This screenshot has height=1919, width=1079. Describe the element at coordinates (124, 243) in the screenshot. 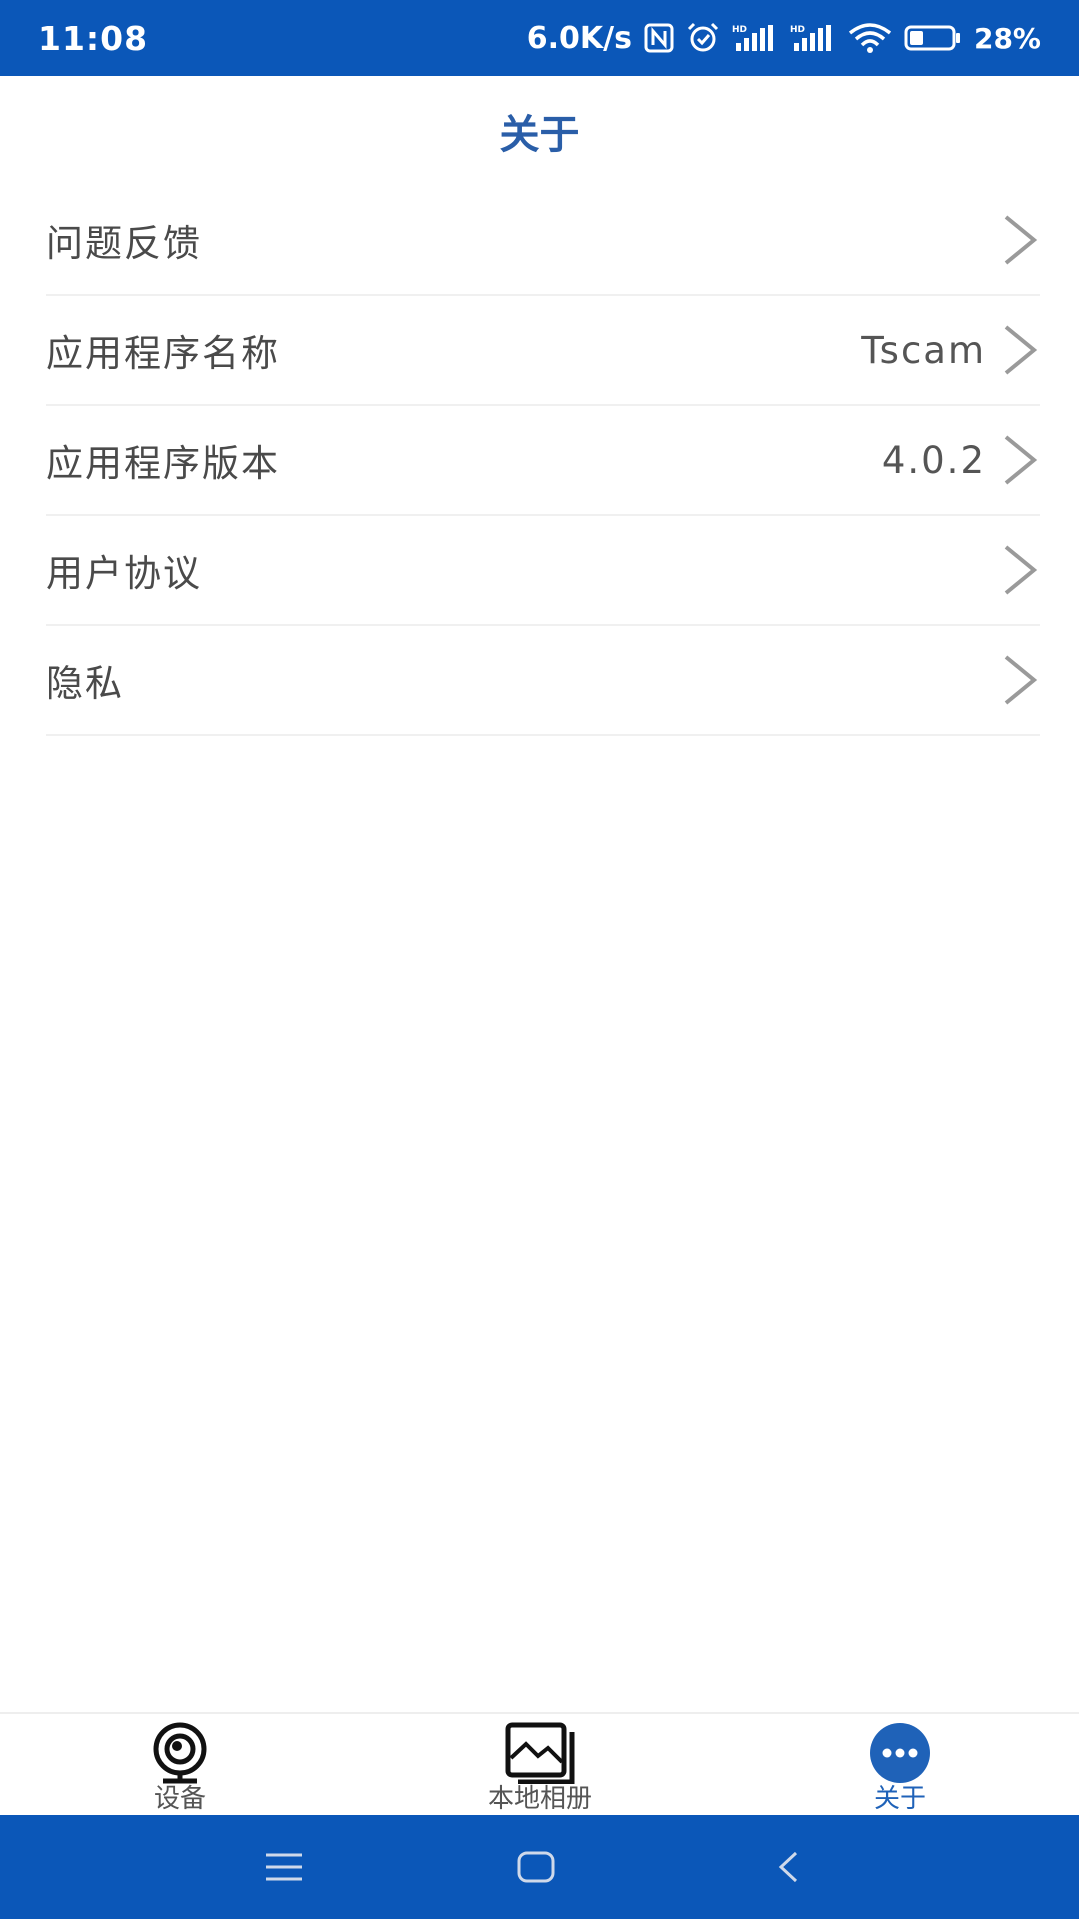

I see `menu-item-label: 问题反馈` at that location.